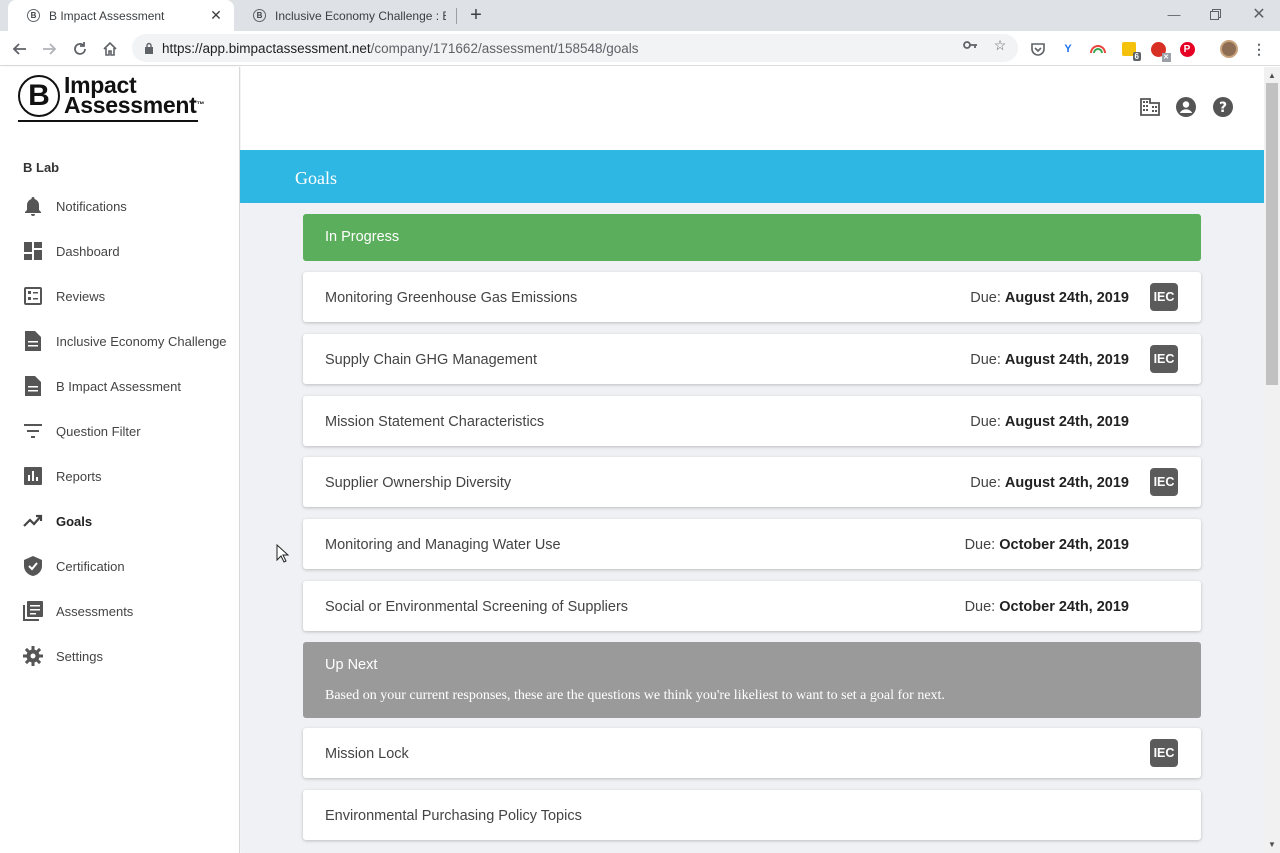 The height and width of the screenshot is (853, 1280). I want to click on dashboard-icon, so click(33, 251).